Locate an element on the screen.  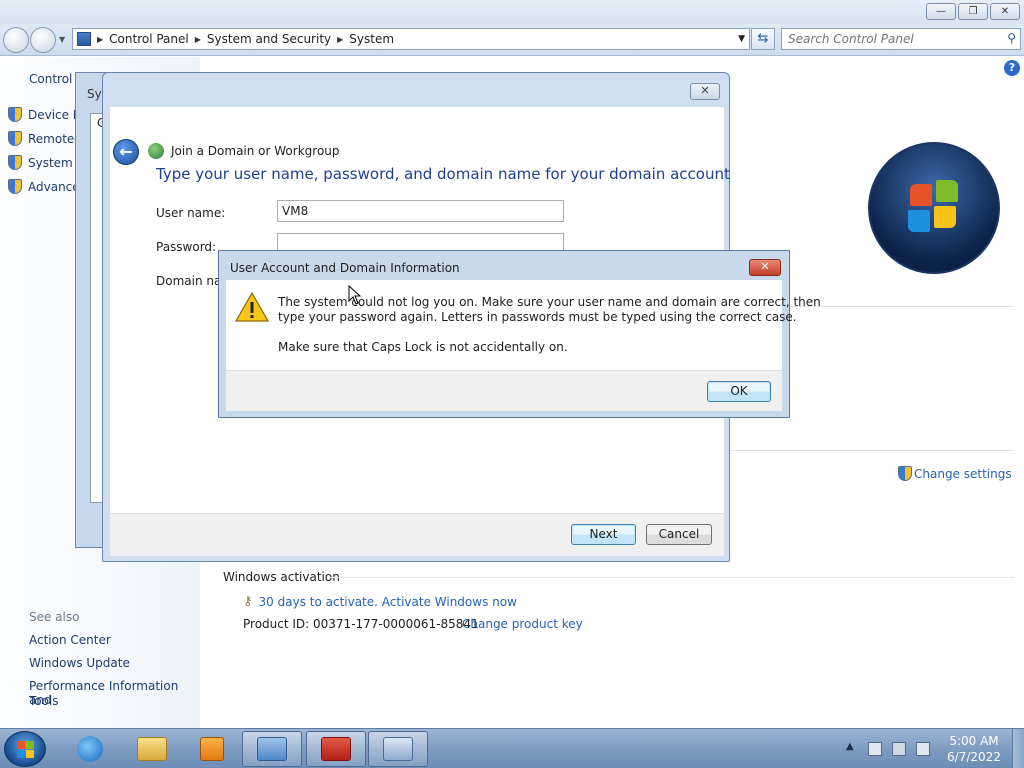
ok-button: OK is located at coordinates (739, 391).